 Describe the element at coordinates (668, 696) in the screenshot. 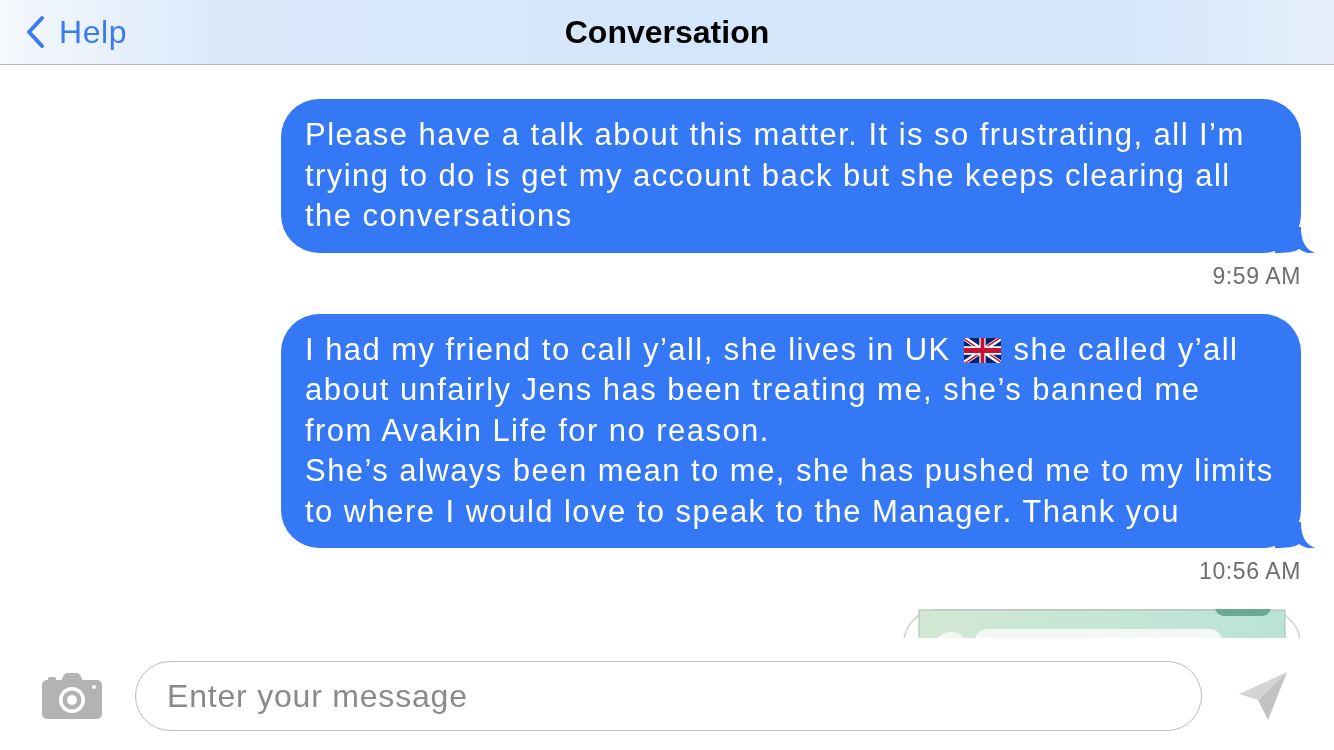

I see `message-input: Enter your message` at that location.